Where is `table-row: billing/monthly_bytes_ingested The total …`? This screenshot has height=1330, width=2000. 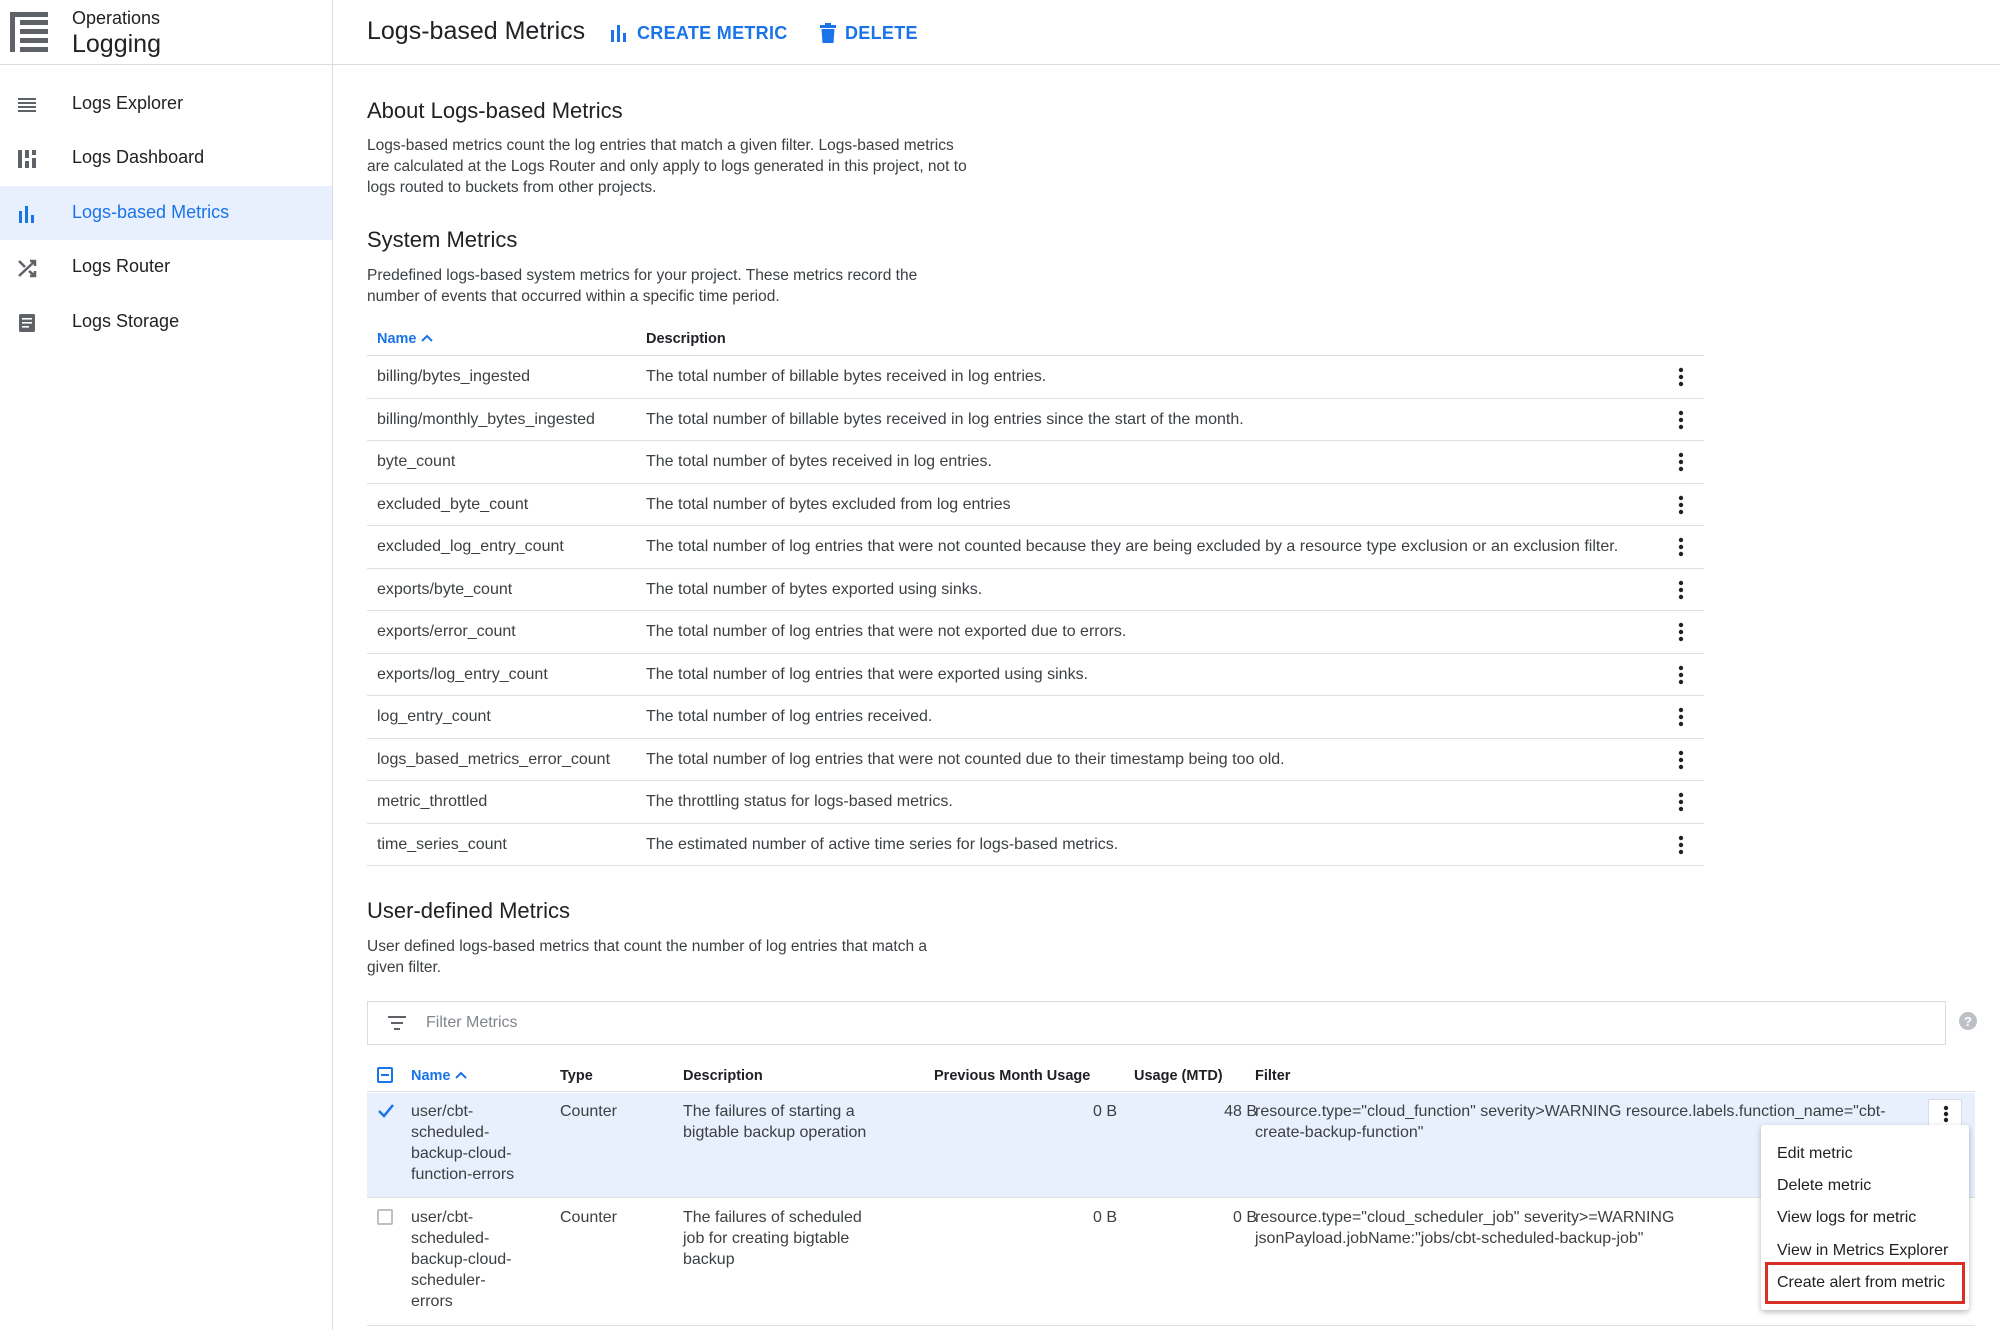
table-row: billing/monthly_bytes_ingested The total … is located at coordinates (1035, 420).